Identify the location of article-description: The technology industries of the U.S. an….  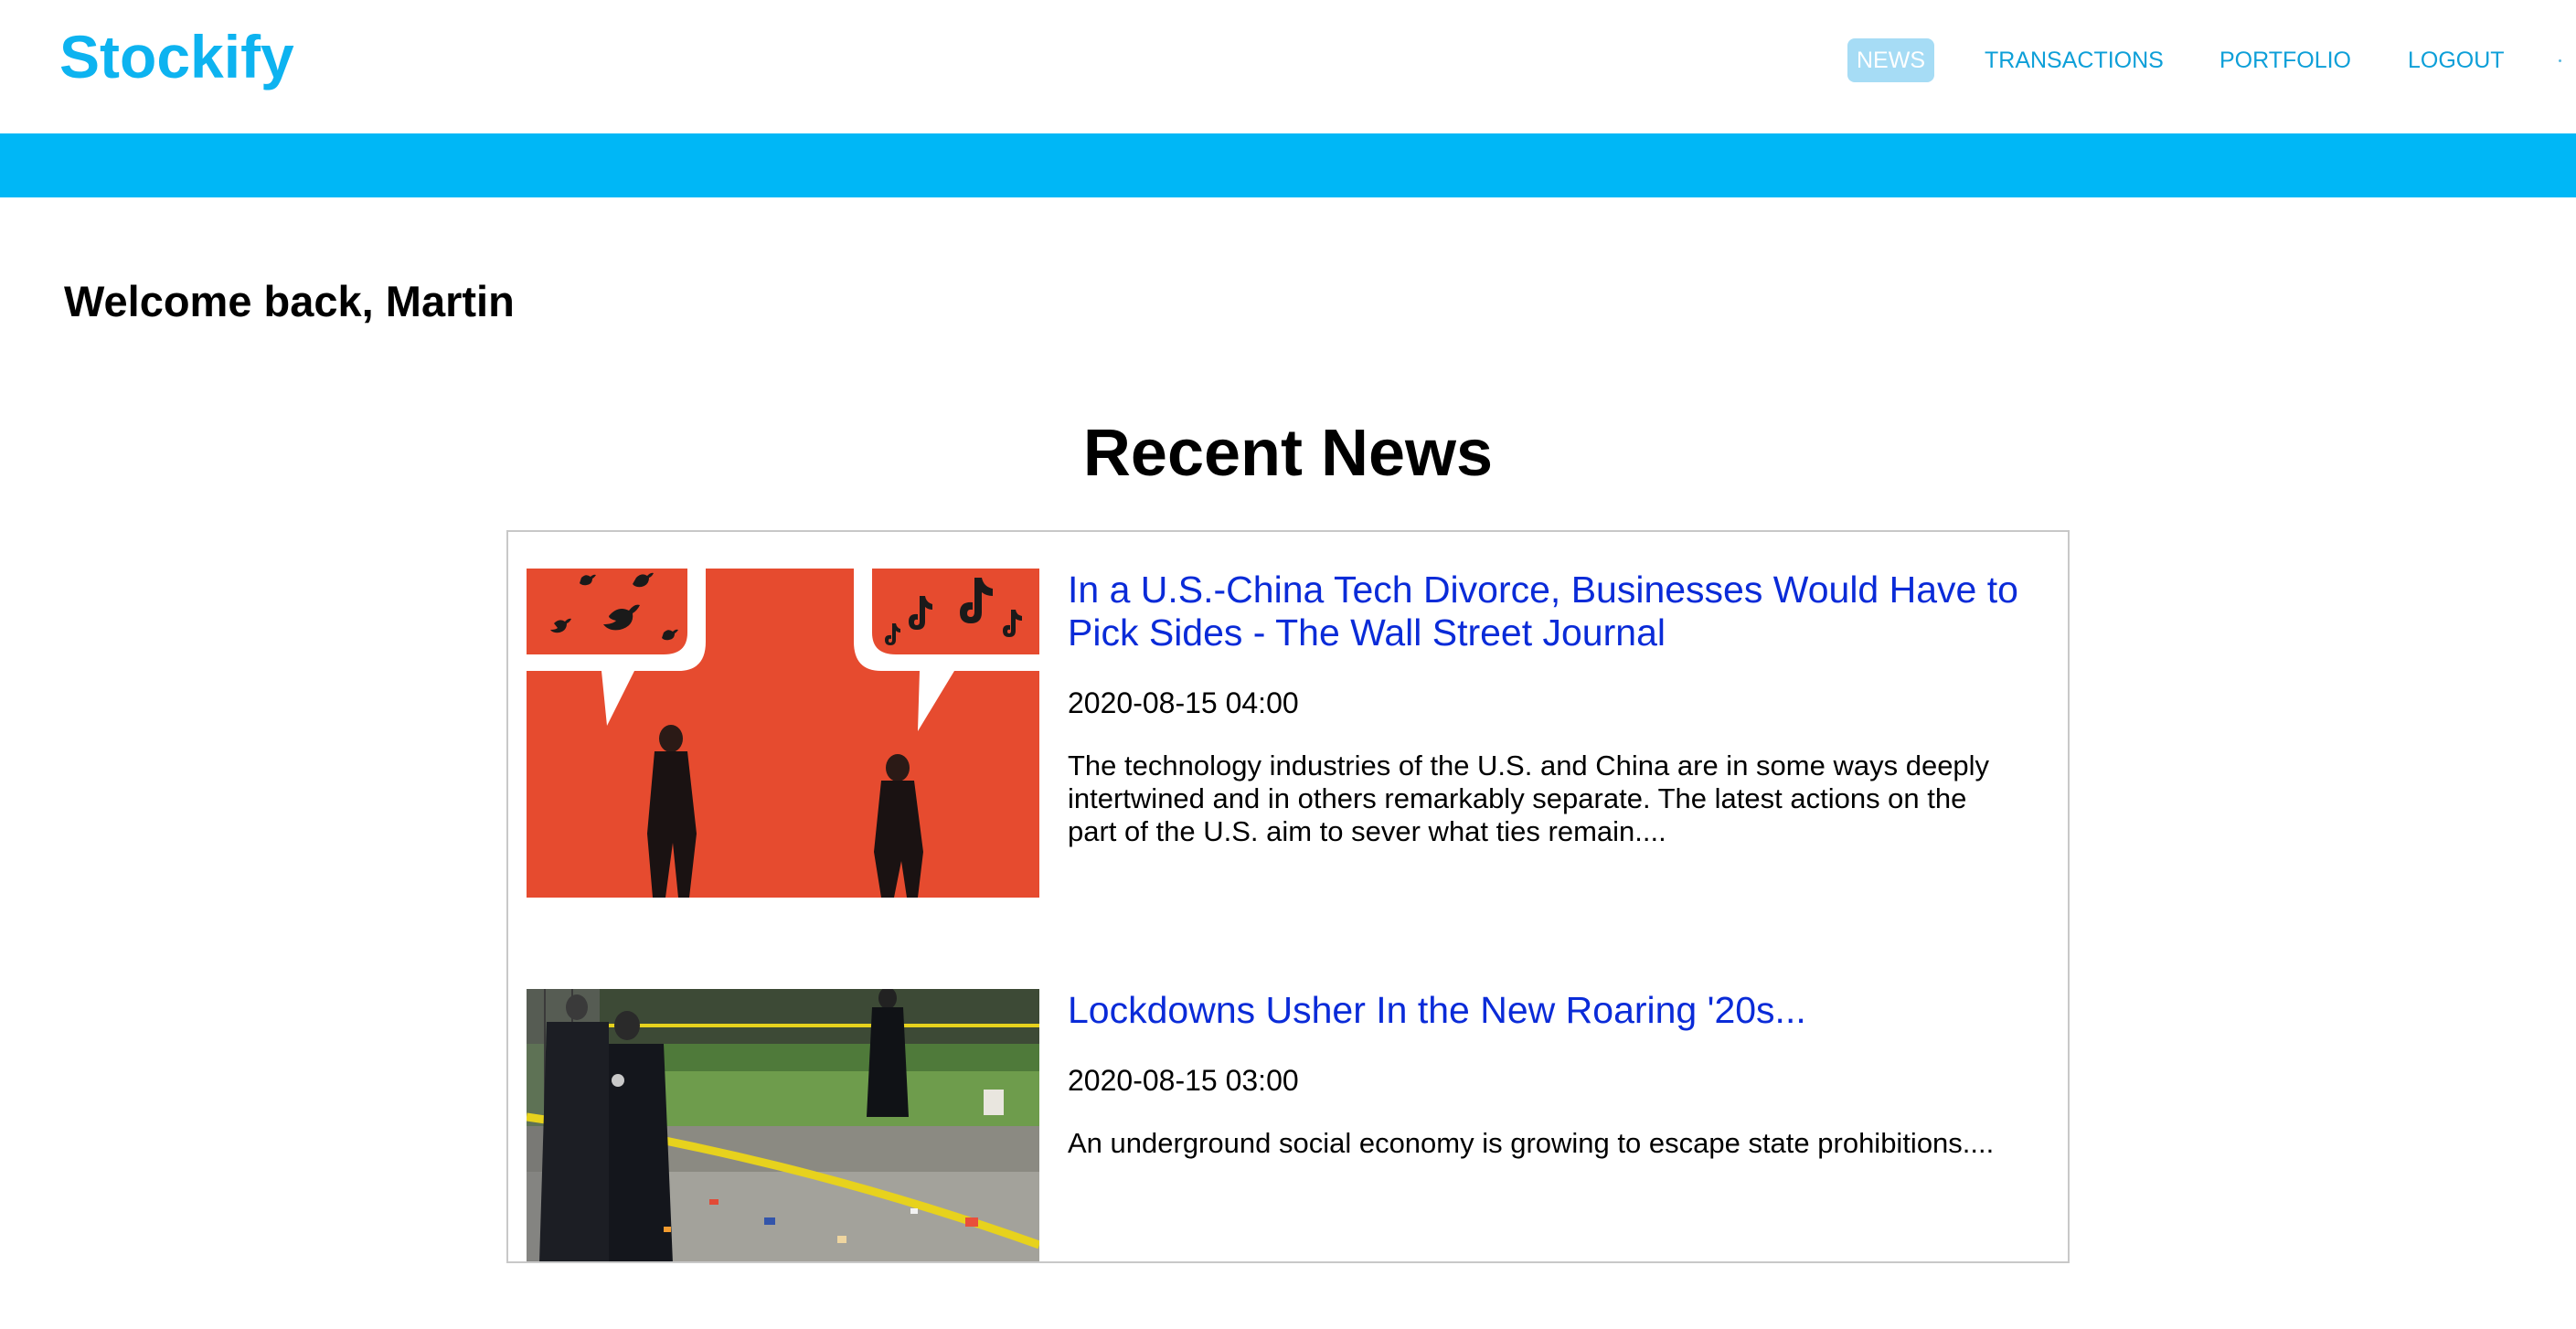
(1529, 798).